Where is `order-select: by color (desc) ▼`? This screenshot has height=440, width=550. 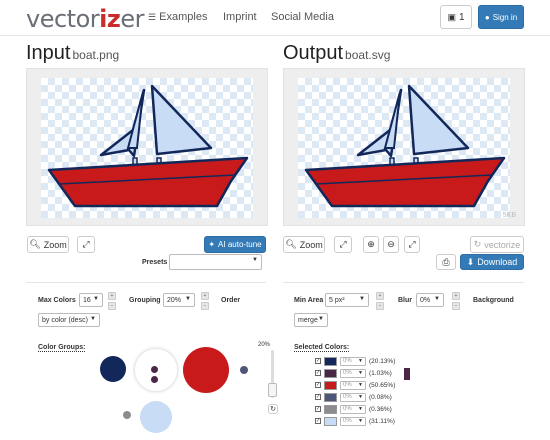
order-select: by color (desc) ▼ is located at coordinates (69, 320).